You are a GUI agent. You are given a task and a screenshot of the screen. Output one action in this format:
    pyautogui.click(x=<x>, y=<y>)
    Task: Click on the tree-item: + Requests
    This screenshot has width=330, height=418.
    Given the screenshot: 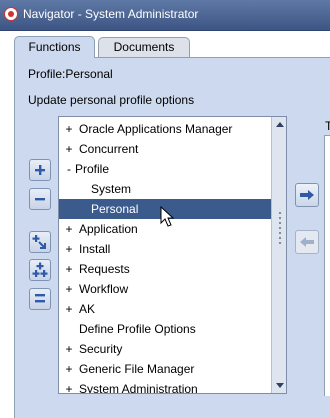 What is the action you would take?
    pyautogui.click(x=165, y=269)
    